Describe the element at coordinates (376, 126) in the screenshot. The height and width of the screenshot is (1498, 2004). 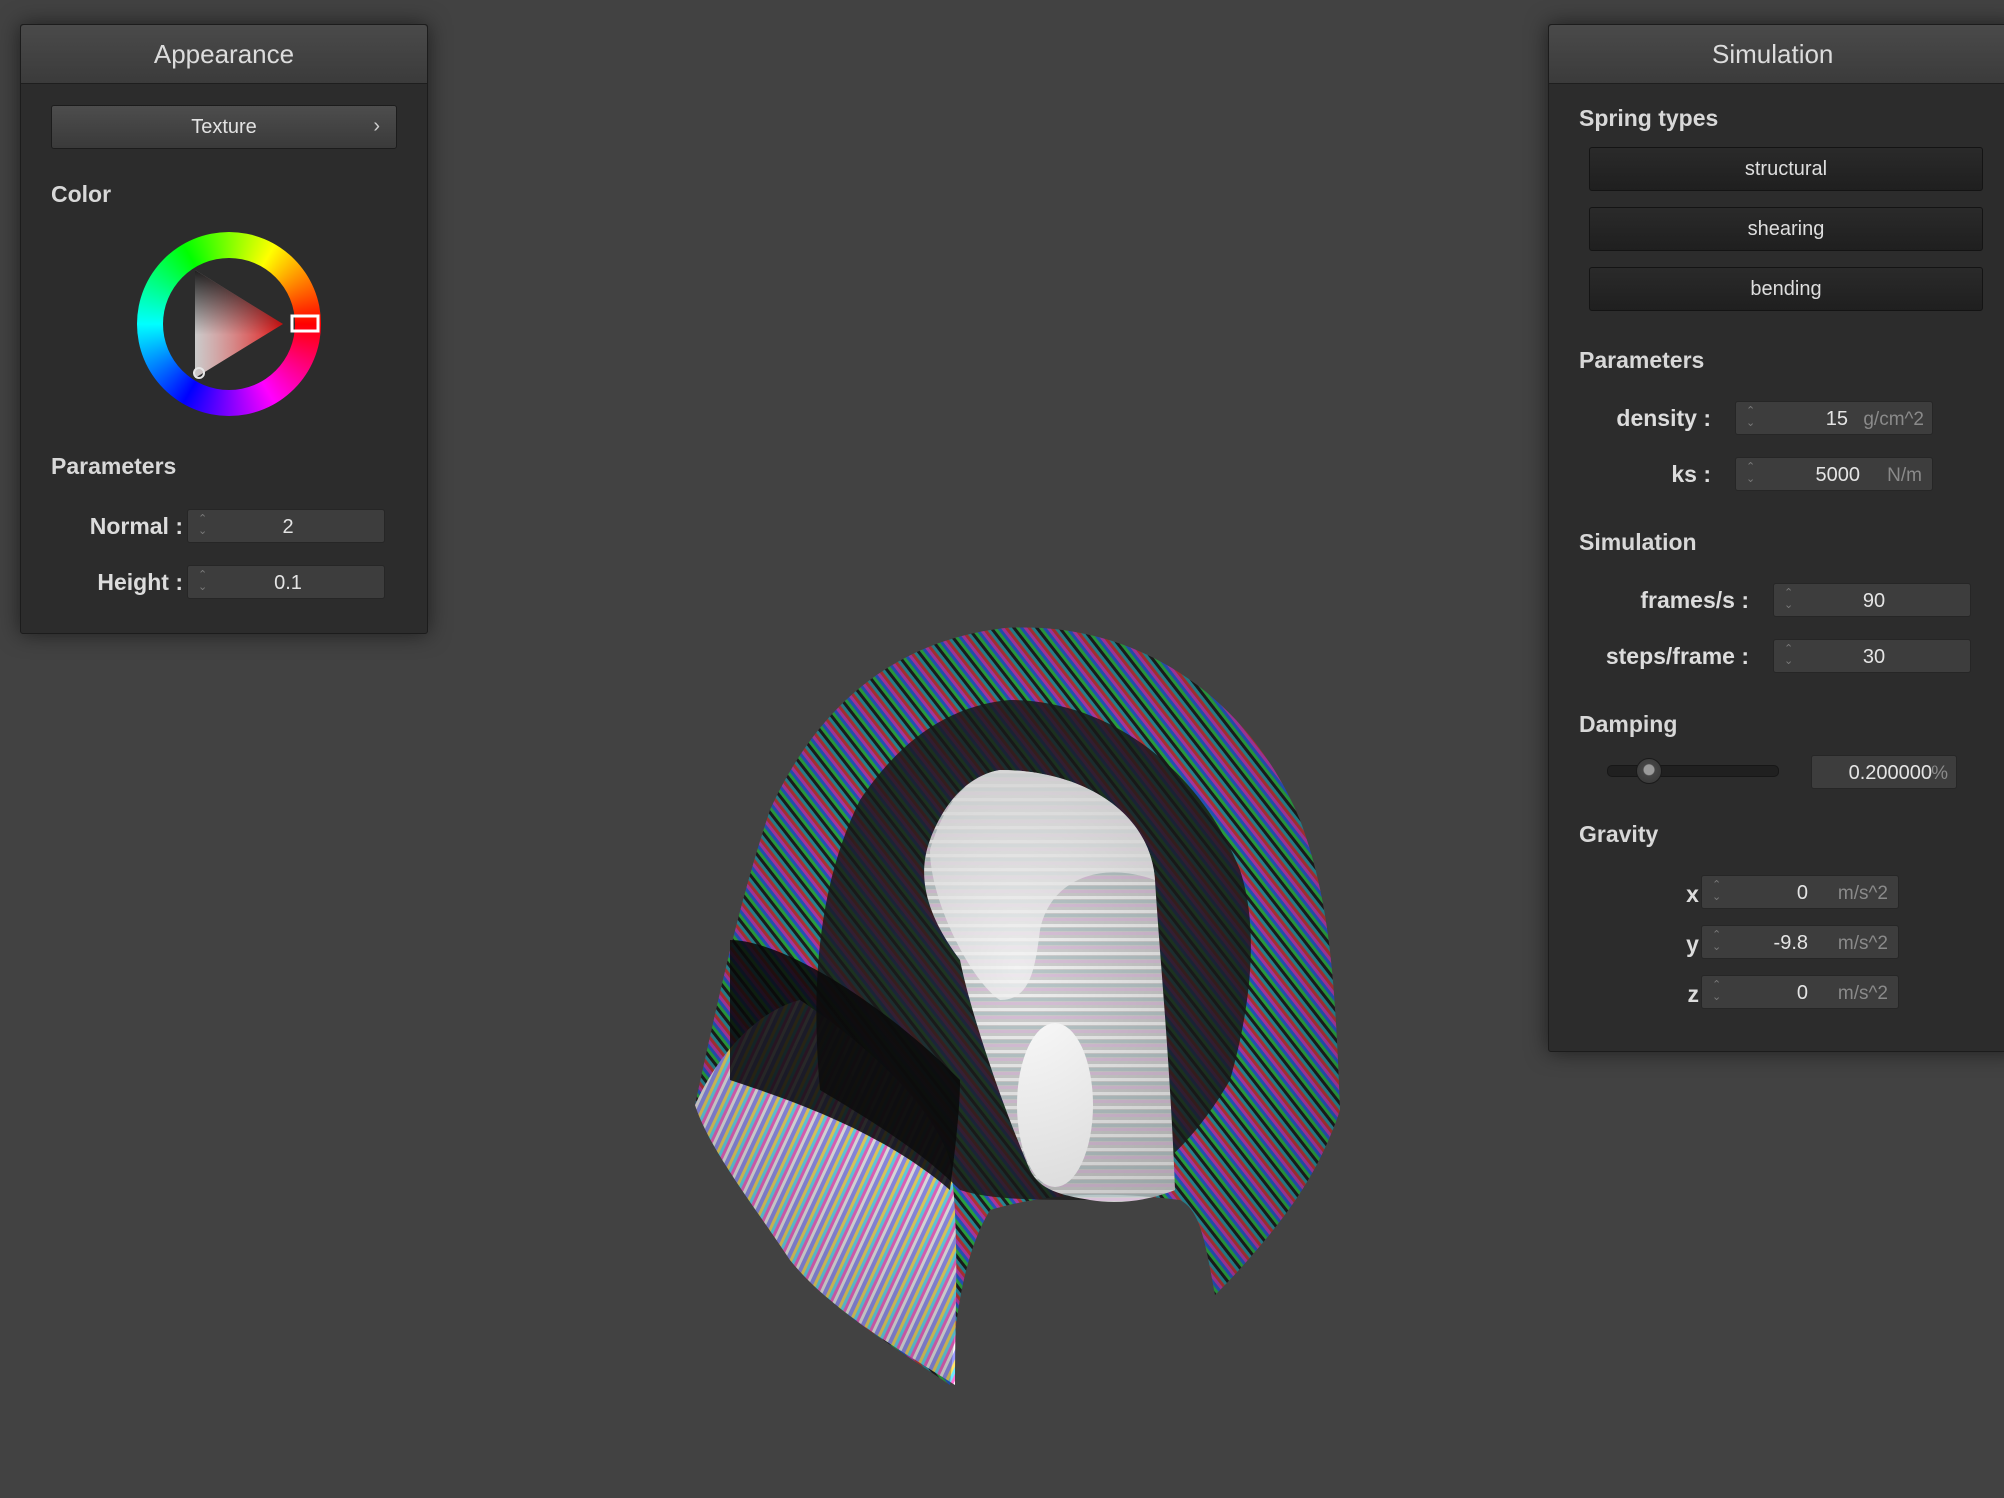
I see `chevron-right-icon: ›` at that location.